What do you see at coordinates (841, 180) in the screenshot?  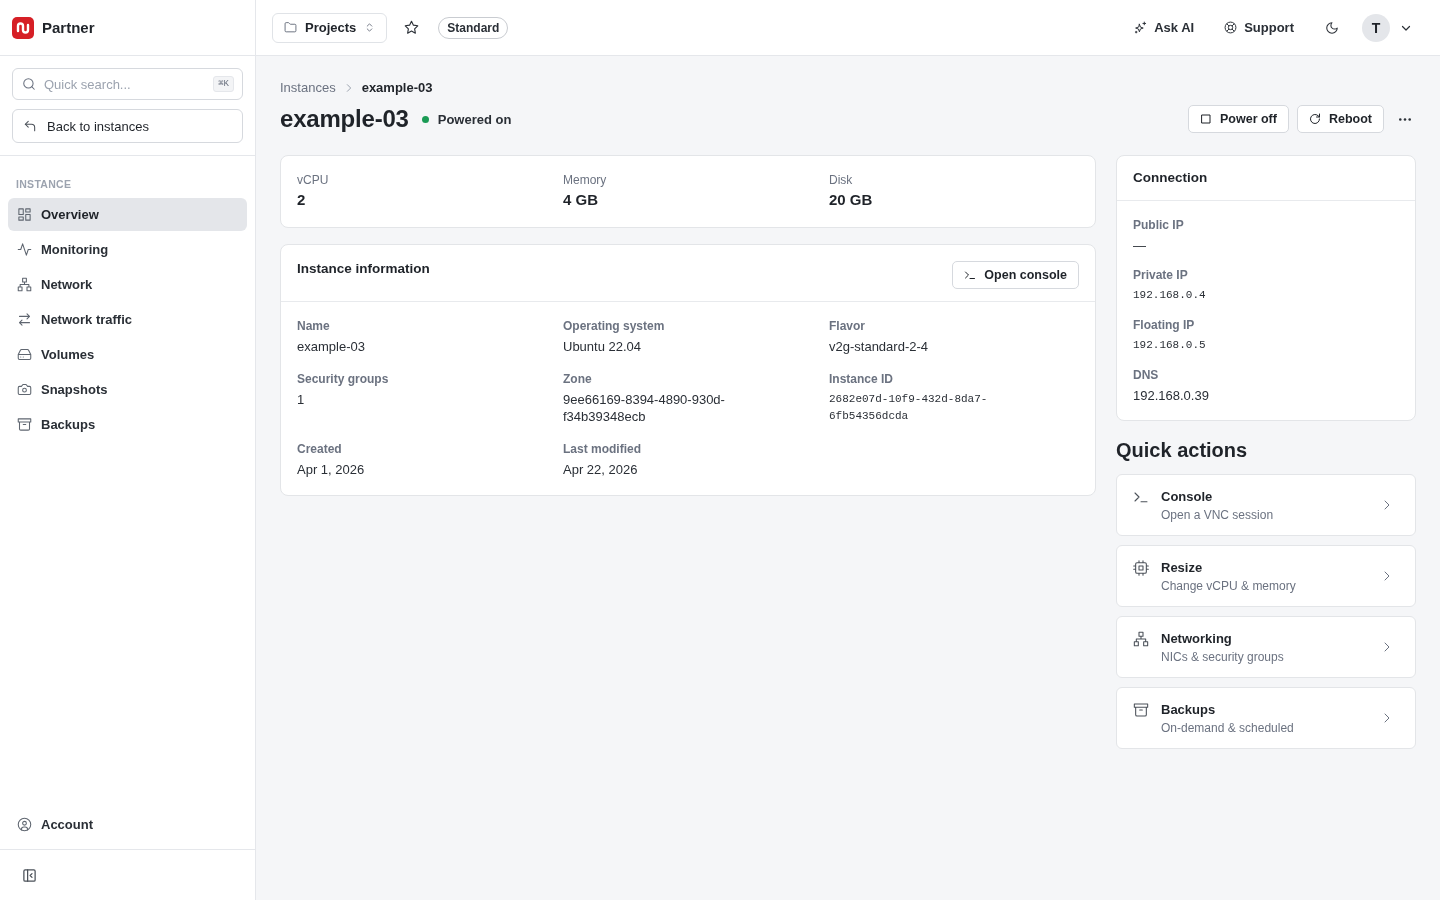 I see `spec-label: Disk` at bounding box center [841, 180].